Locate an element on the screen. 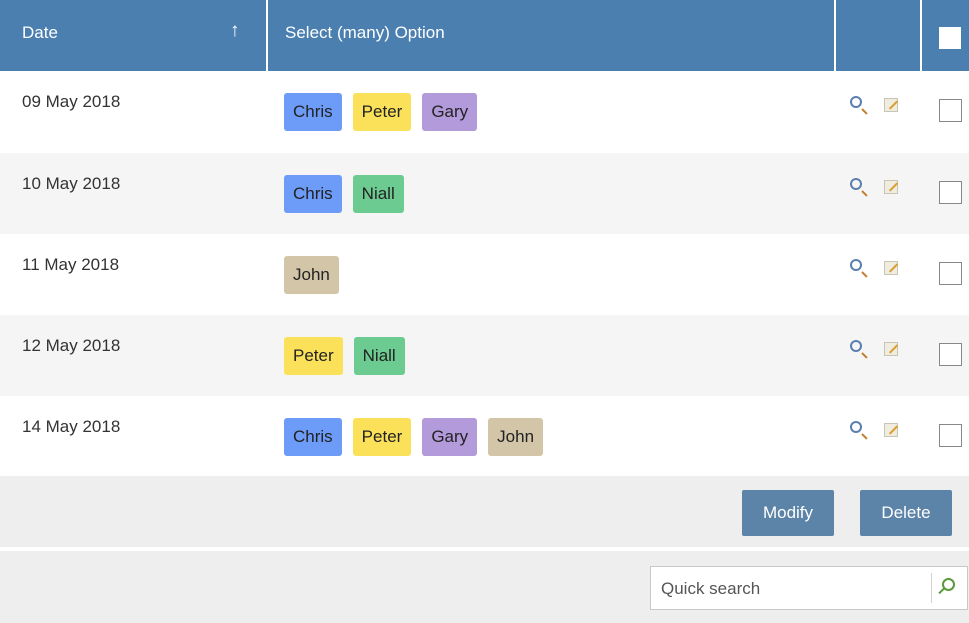 The height and width of the screenshot is (623, 969). date-cell: 12 May 2018 is located at coordinates (71, 345).